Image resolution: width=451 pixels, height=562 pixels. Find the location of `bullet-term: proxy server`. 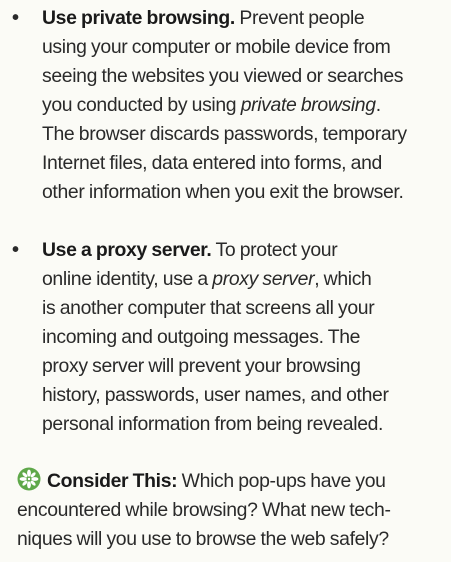

bullet-term: proxy server is located at coordinates (263, 279).